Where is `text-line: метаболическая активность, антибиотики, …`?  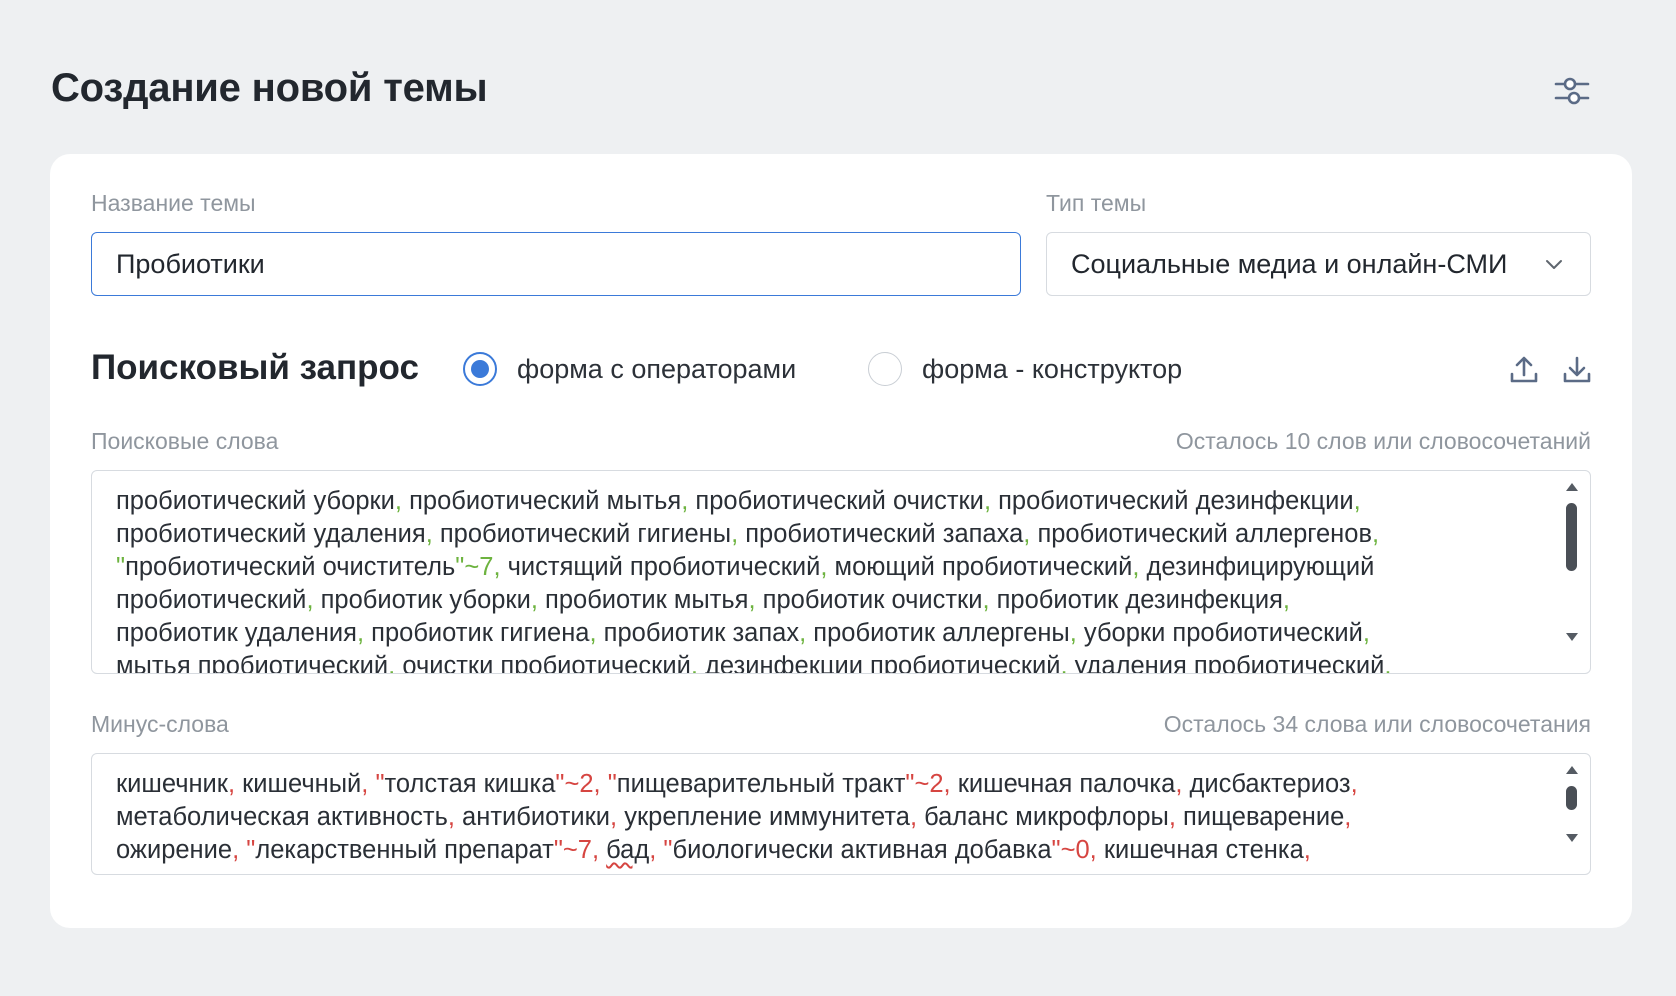
text-line: метаболическая активность, антибиотики, … is located at coordinates (825, 817).